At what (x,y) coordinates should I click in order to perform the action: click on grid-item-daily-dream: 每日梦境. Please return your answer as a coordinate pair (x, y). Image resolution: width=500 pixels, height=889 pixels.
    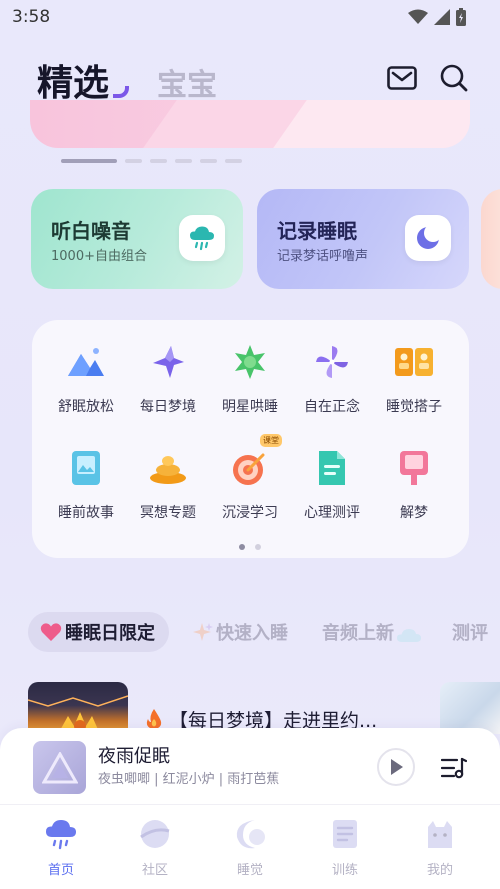
    Looking at the image, I should click on (168, 368).